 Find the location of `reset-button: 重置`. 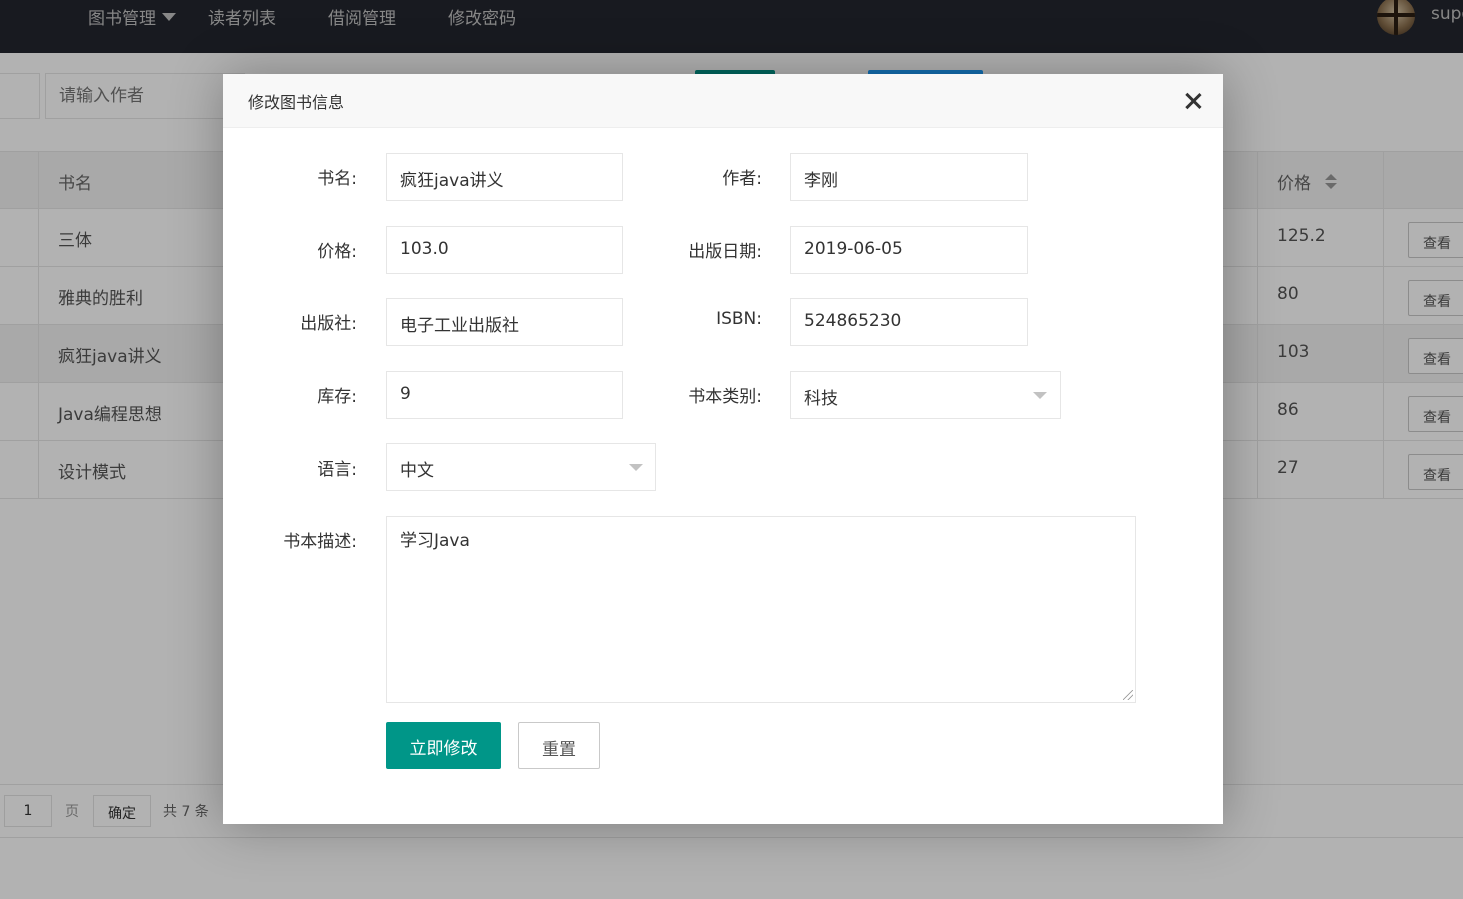

reset-button: 重置 is located at coordinates (559, 745).